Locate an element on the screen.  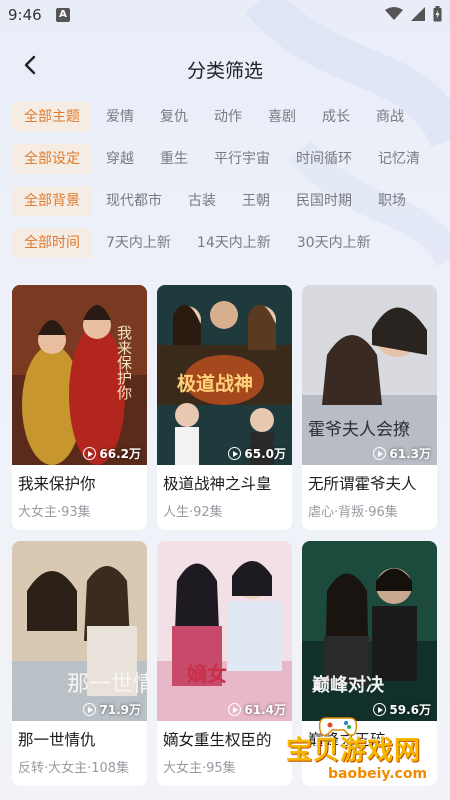
status-icons is located at coordinates (413, 14).